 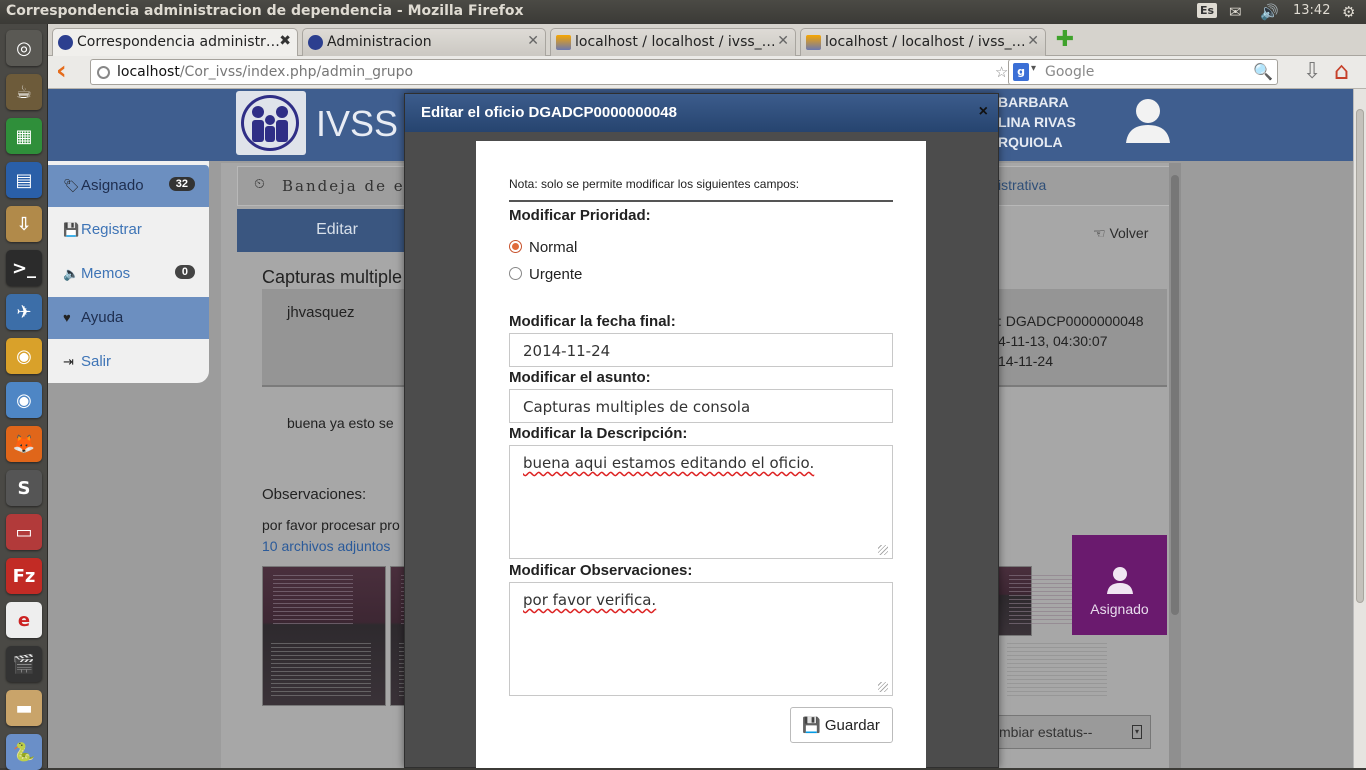 What do you see at coordinates (24, 180) in the screenshot?
I see `writer-icon: ▤` at bounding box center [24, 180].